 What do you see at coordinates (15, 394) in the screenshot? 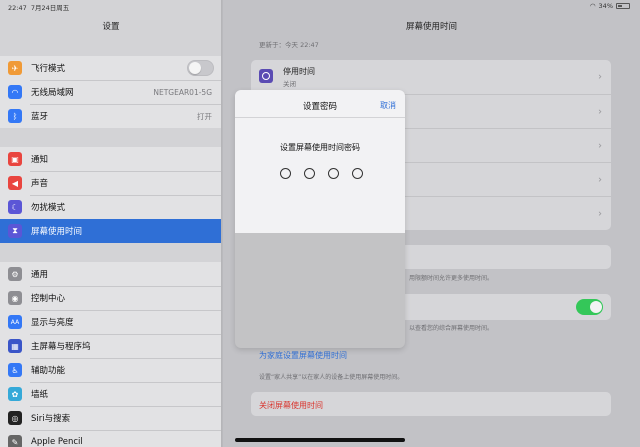
I see `wallpaper-icon: ✿` at bounding box center [15, 394].